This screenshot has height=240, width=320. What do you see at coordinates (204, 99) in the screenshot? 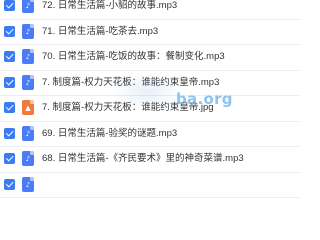
I see `watermark: ba.org` at bounding box center [204, 99].